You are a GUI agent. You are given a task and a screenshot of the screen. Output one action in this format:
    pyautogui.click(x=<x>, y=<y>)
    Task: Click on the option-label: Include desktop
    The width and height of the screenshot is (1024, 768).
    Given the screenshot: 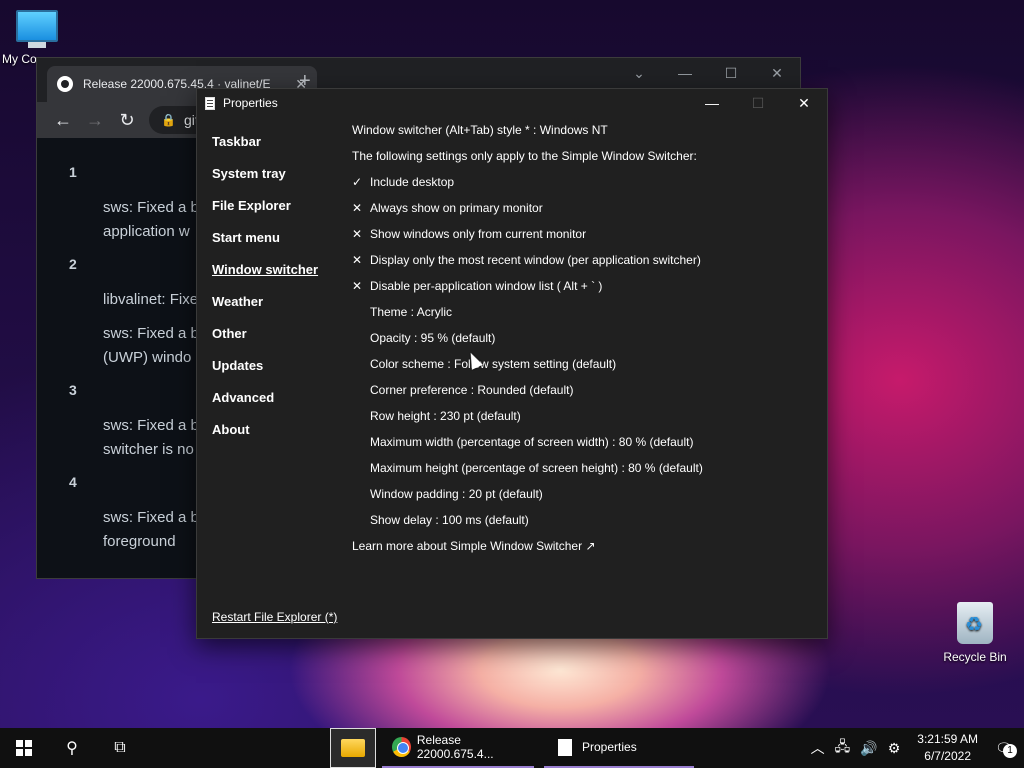 What is the action you would take?
    pyautogui.click(x=412, y=182)
    